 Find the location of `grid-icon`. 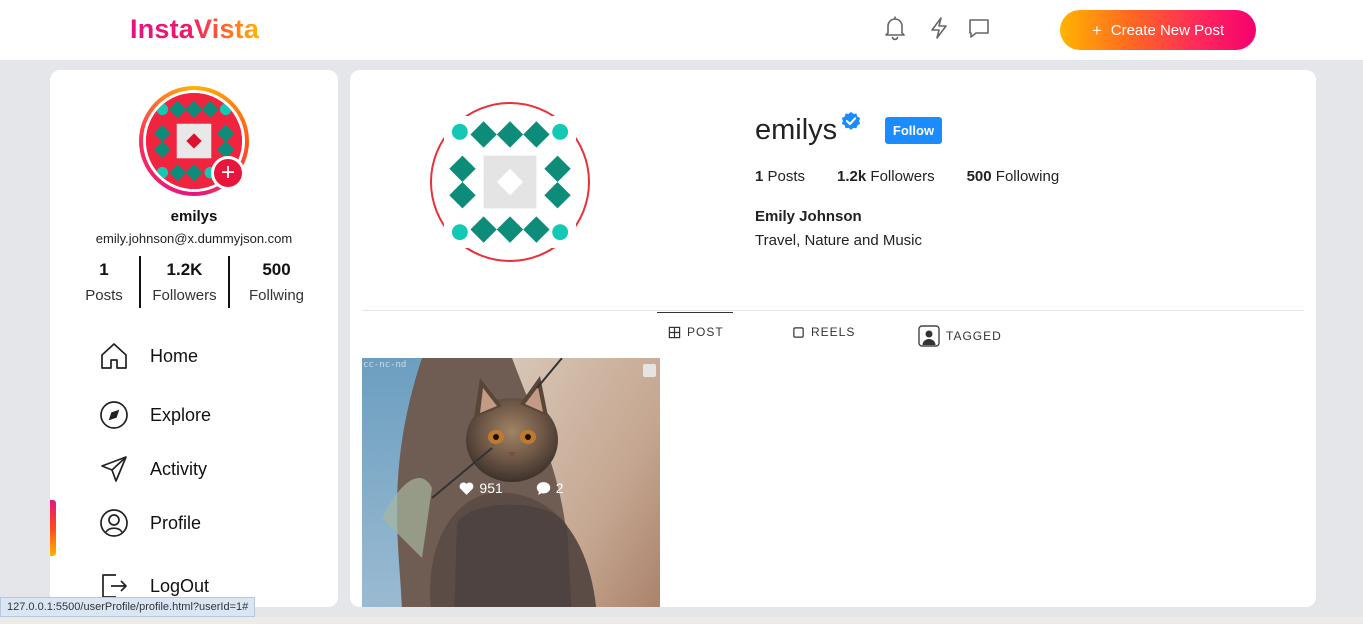

grid-icon is located at coordinates (674, 332).